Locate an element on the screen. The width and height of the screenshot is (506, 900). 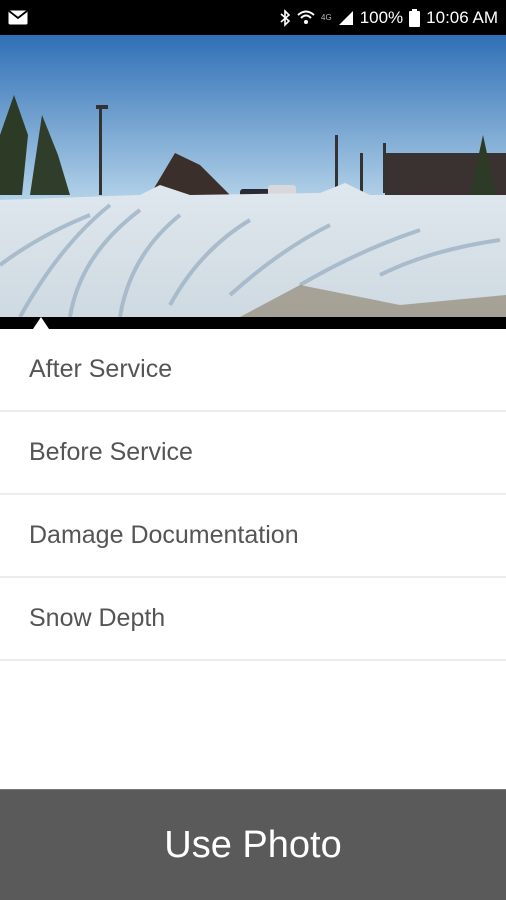
list-item-after-service: After Service is located at coordinates (253, 370).